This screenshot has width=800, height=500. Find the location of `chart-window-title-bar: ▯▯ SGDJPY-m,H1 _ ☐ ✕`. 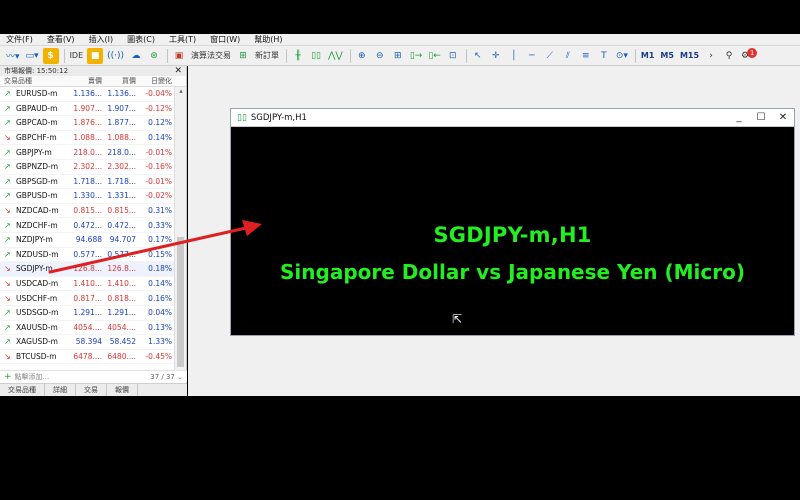

chart-window-title-bar: ▯▯ SGDJPY-m,H1 _ ☐ ✕ is located at coordinates (512, 118).